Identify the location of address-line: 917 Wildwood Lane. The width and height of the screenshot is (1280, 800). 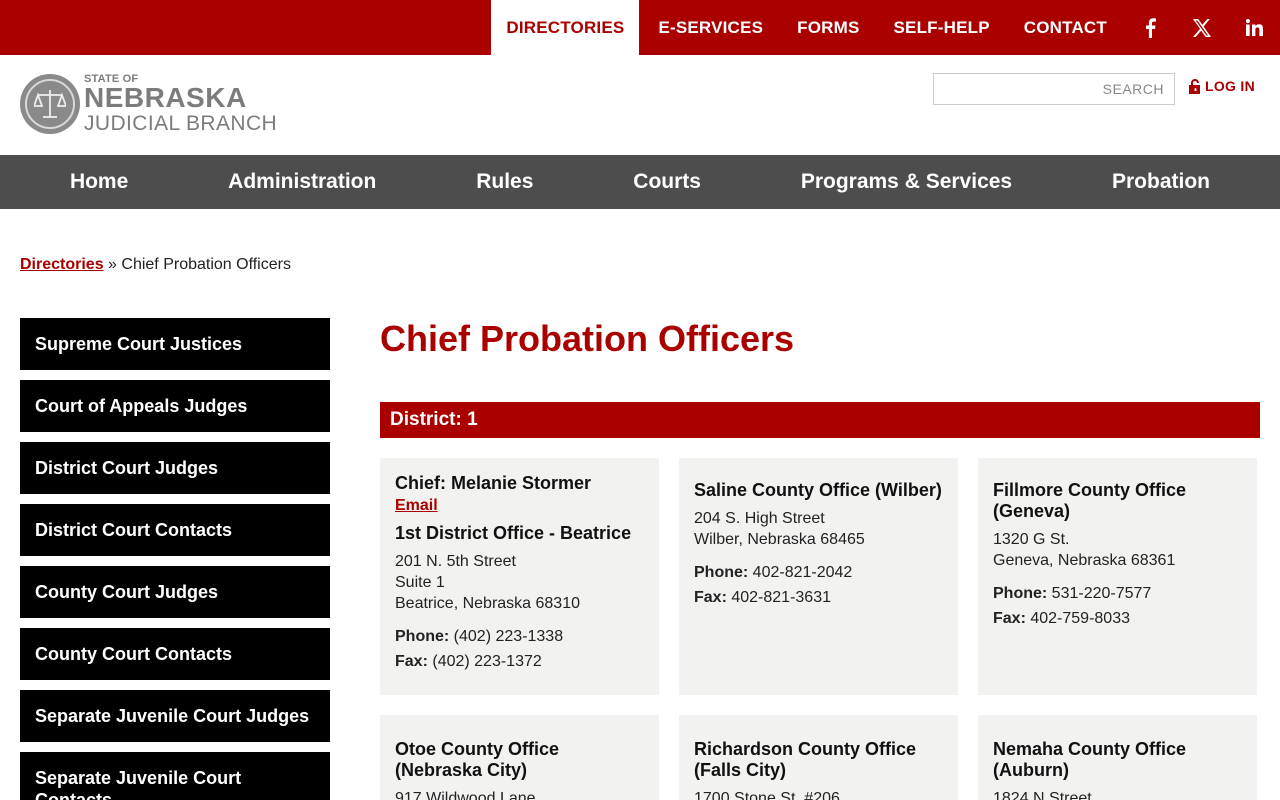
(465, 795).